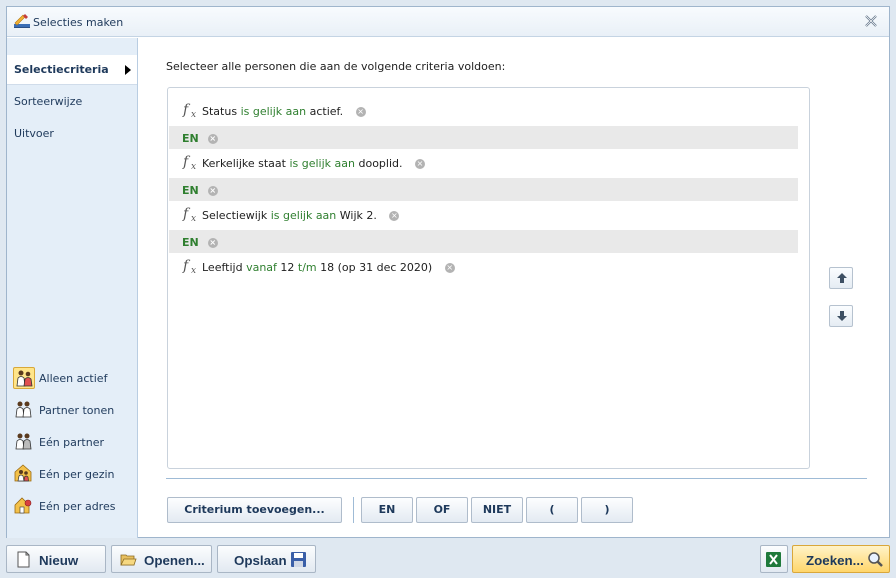 The width and height of the screenshot is (896, 578). I want to click on title-bar: Selecties maken, so click(448, 22).